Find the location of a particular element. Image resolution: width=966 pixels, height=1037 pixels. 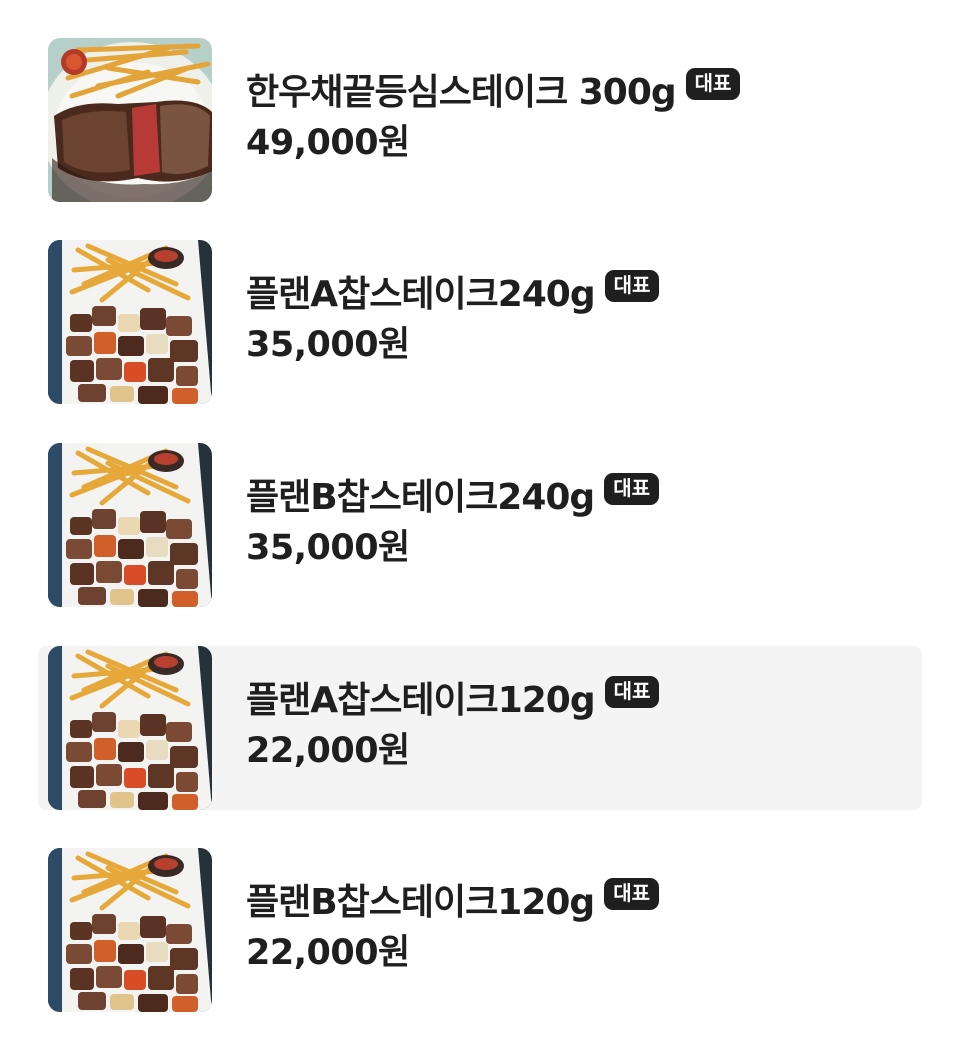

menu-item-name-row: 플랜A찹스테이크240g 대표 is located at coordinates (453, 291).